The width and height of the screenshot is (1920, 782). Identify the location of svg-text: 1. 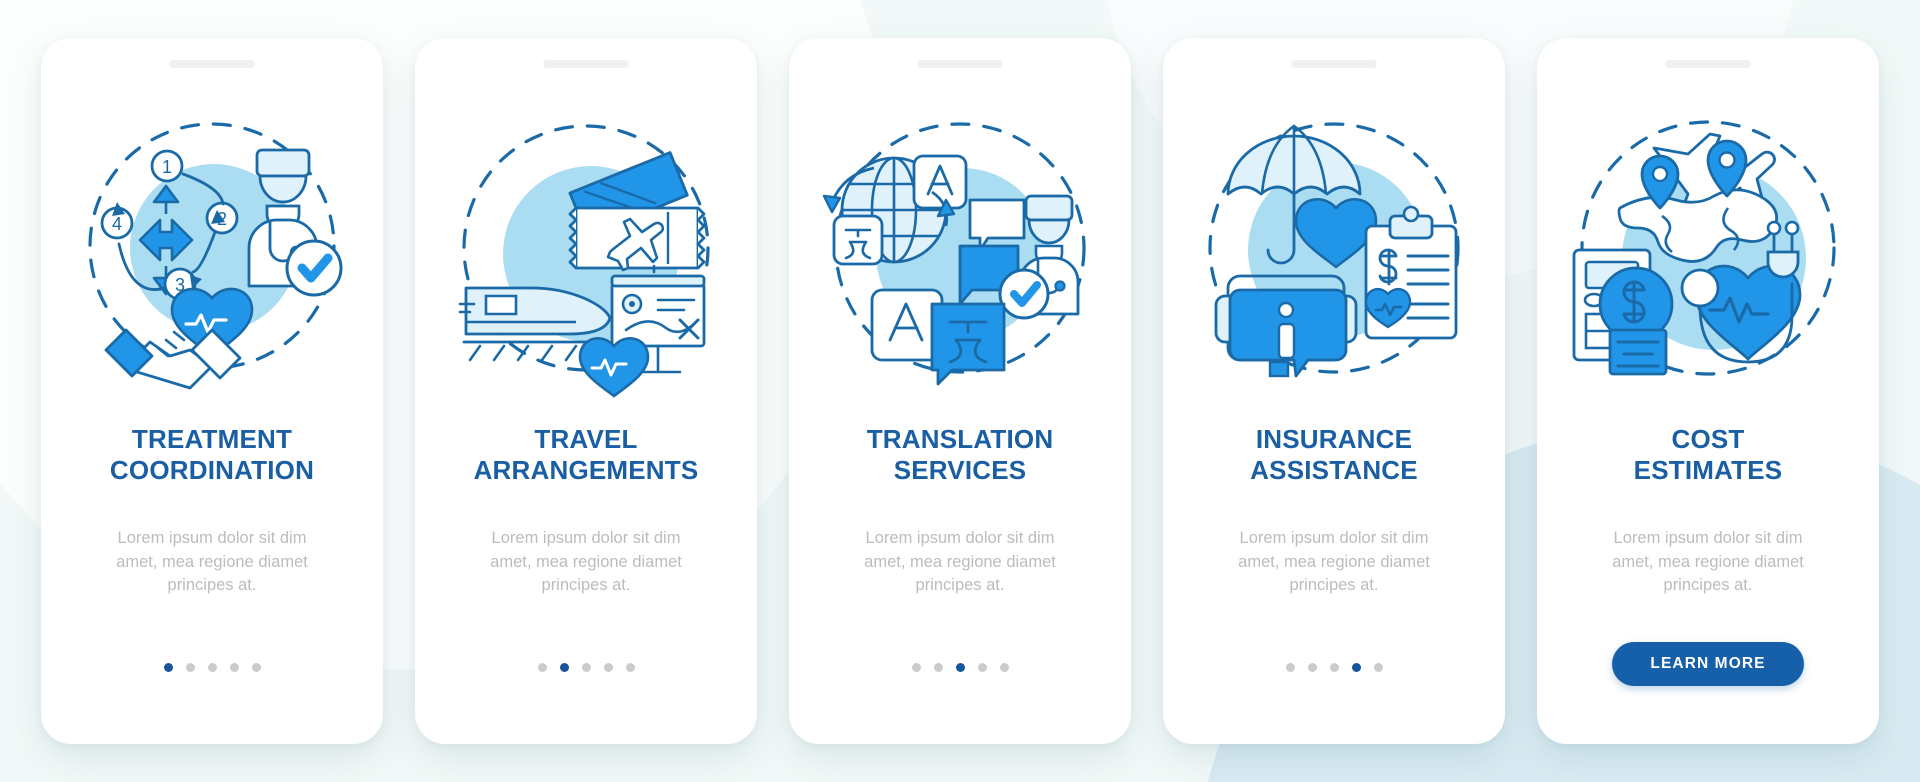
(167, 167).